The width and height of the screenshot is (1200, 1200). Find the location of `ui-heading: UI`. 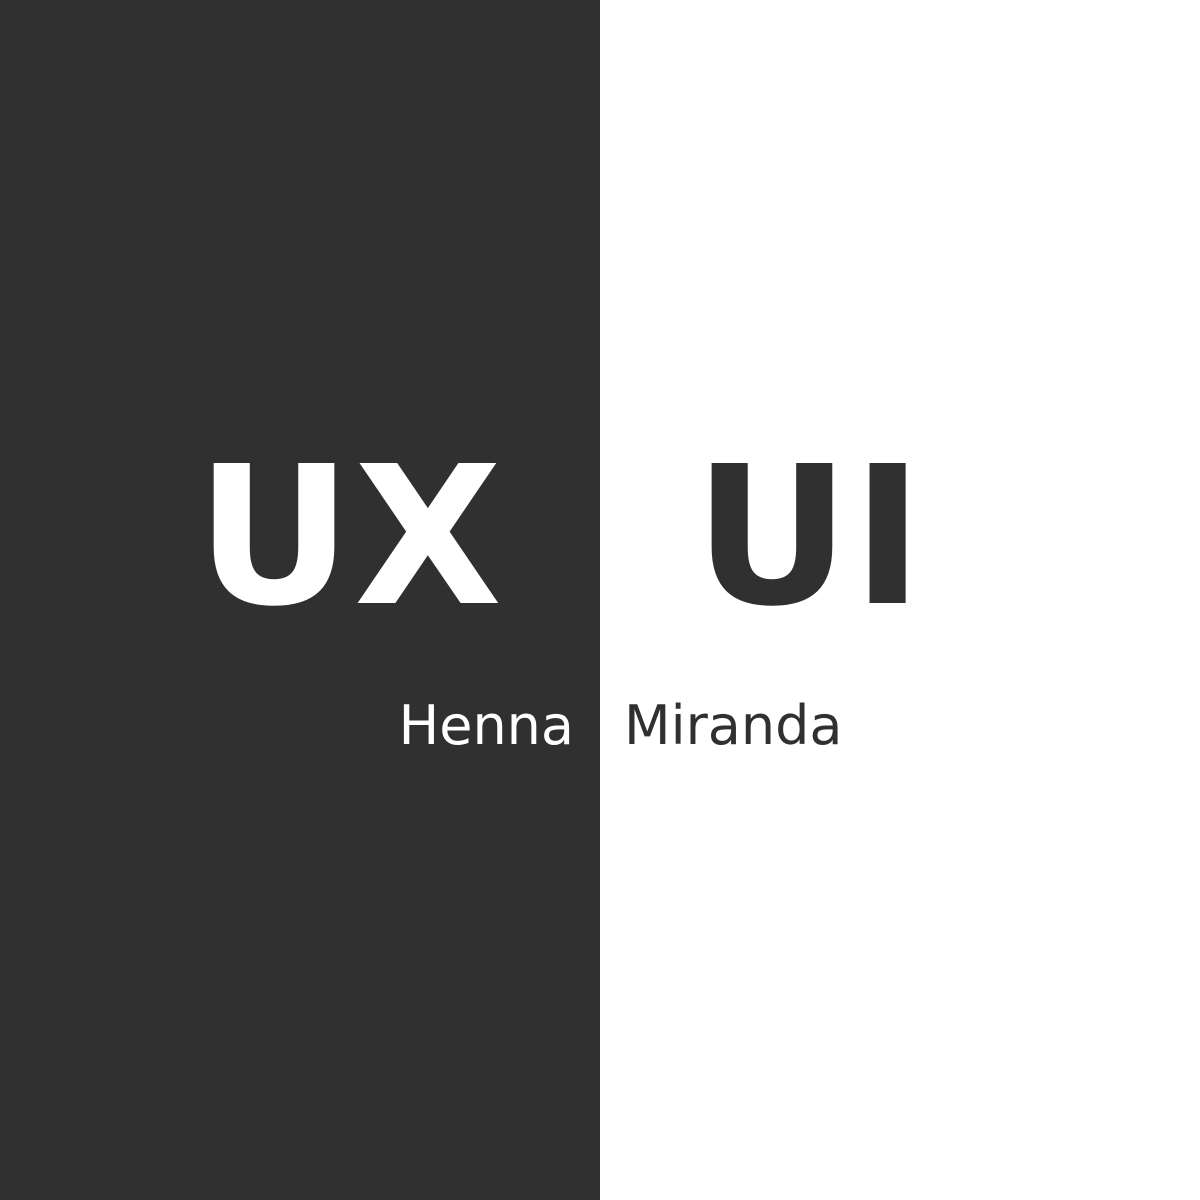

ui-heading: UI is located at coordinates (810, 537).